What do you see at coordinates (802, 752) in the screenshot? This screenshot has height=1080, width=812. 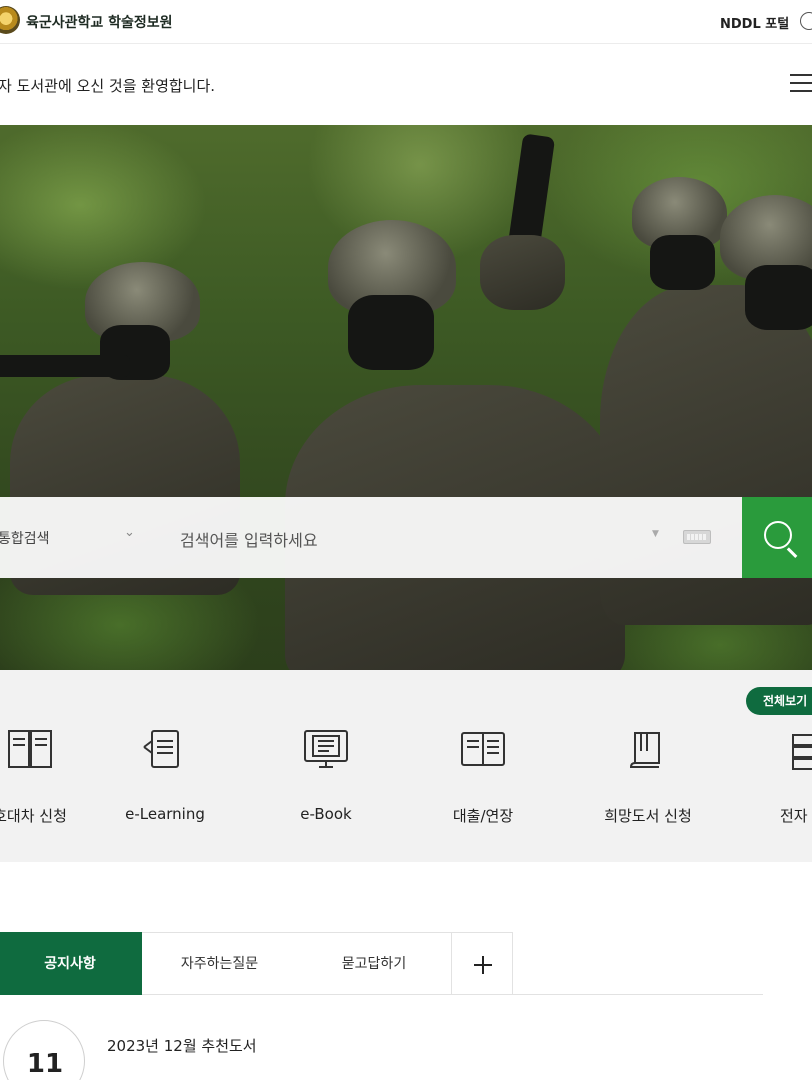 I see `stack-books-icon` at bounding box center [802, 752].